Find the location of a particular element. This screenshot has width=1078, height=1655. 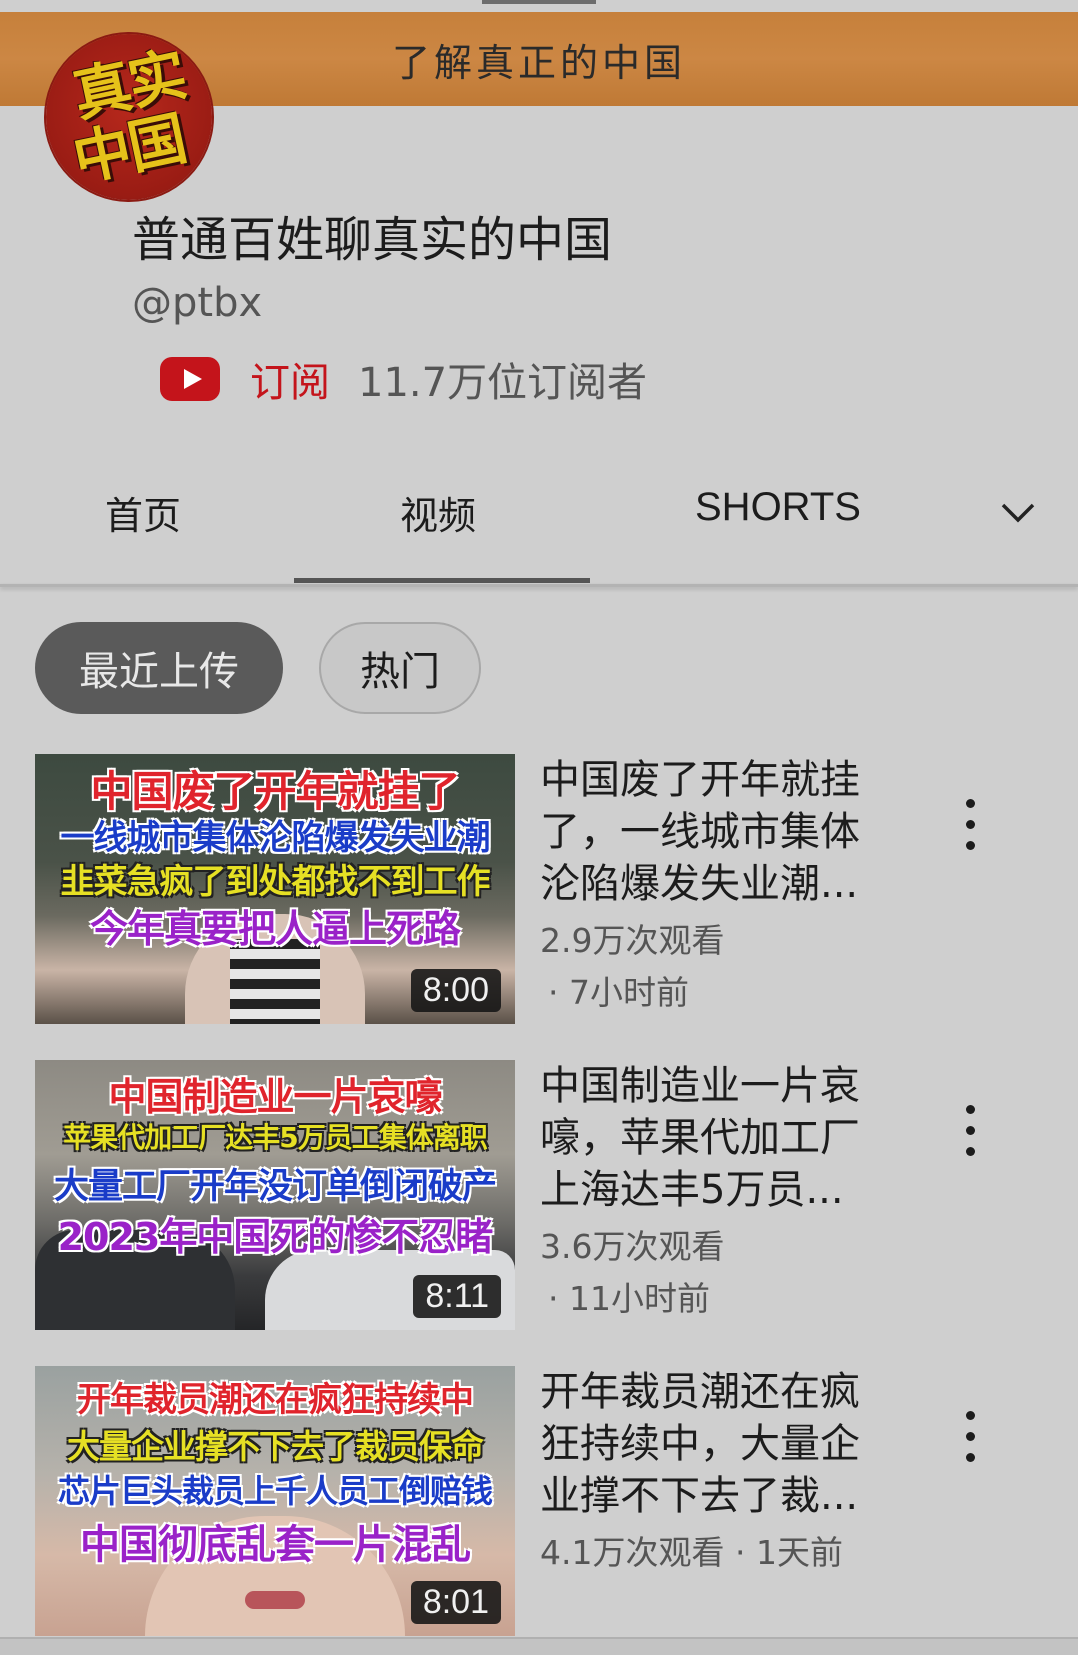

video-age: · 7小时前 is located at coordinates (618, 992).